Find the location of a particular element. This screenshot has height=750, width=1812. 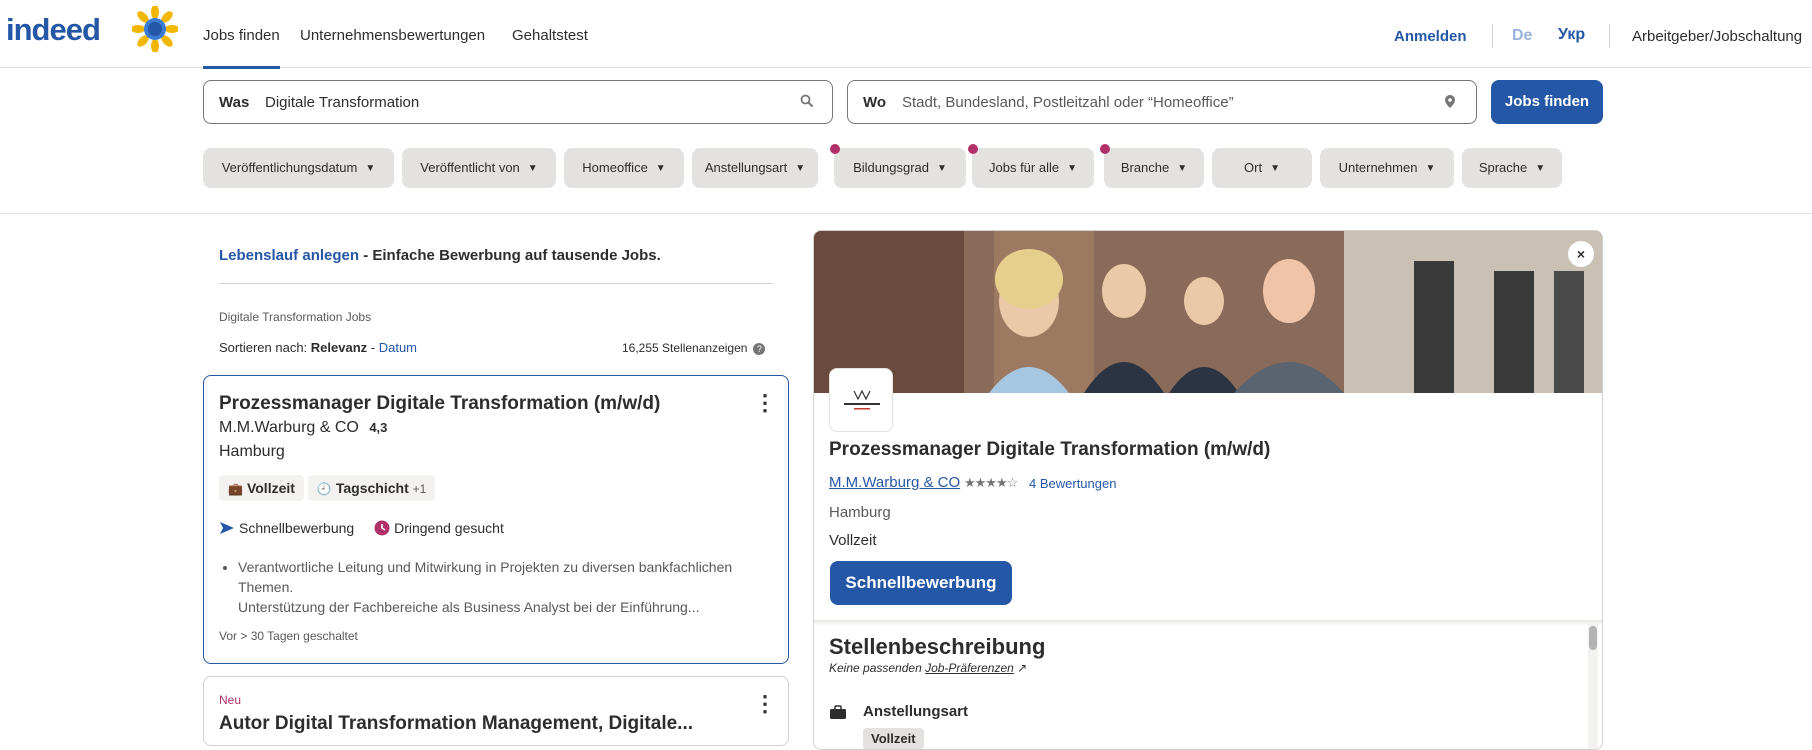

filter-label: Bildungsgrad is located at coordinates (891, 167).